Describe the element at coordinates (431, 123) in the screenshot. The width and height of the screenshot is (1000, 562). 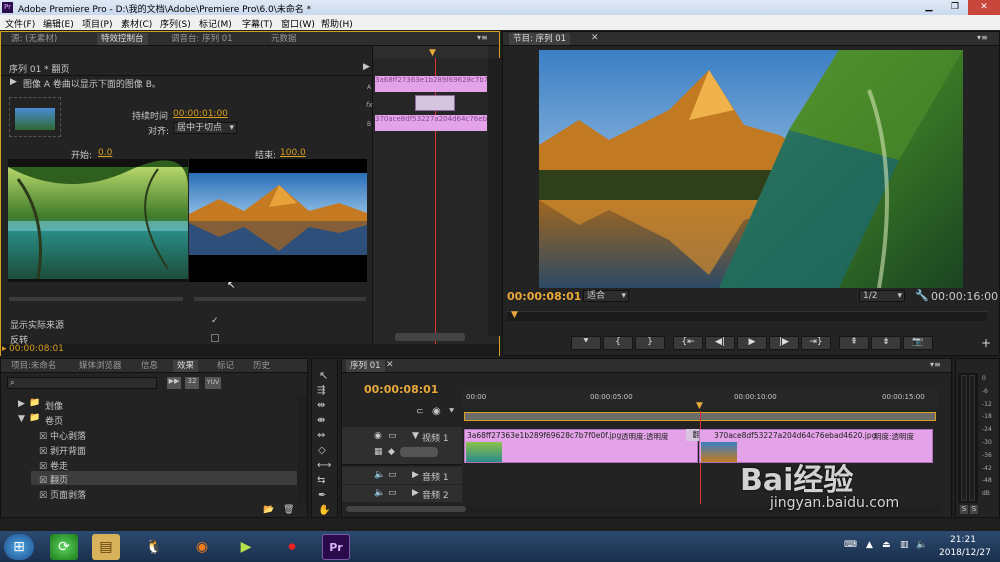
I see `clip-b-bar: 370ace8df53227a204d64c76ebad4620.jpg` at that location.